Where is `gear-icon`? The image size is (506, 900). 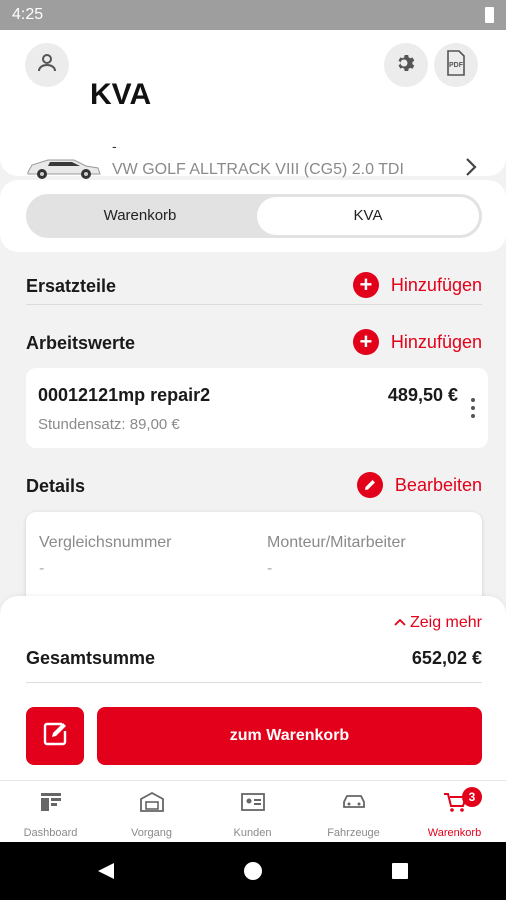 gear-icon is located at coordinates (406, 65).